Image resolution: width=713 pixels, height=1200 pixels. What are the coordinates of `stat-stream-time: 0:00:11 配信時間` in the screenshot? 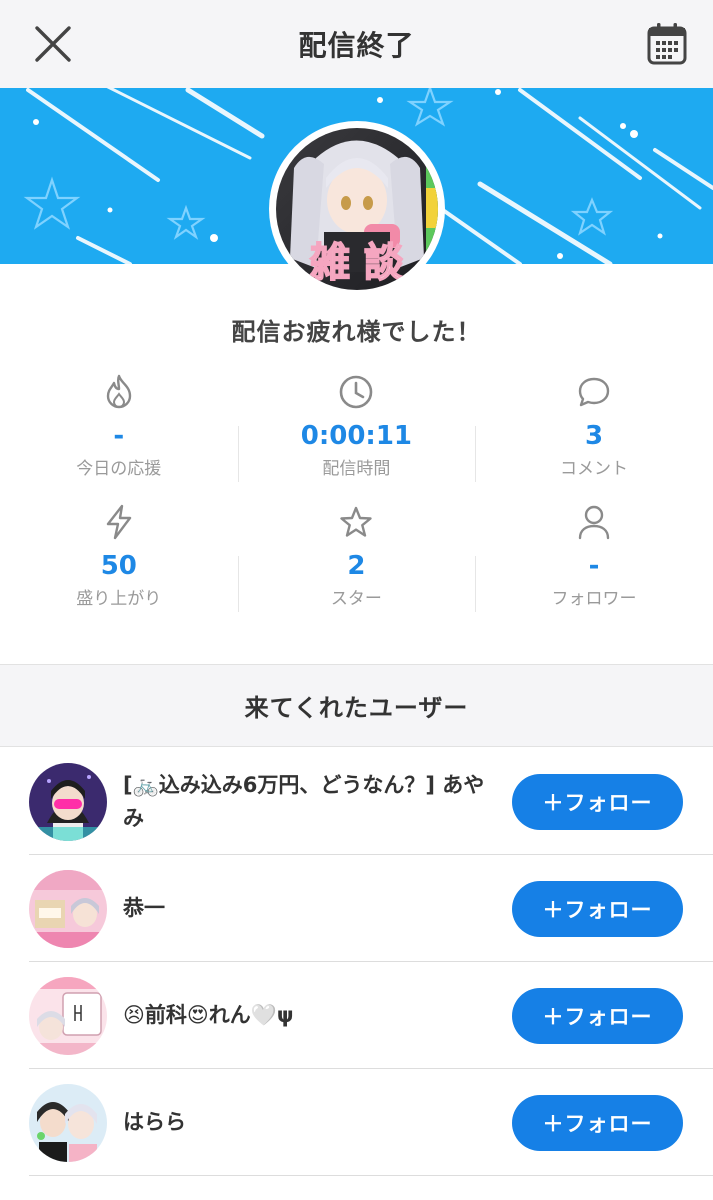 It's located at (356, 435).